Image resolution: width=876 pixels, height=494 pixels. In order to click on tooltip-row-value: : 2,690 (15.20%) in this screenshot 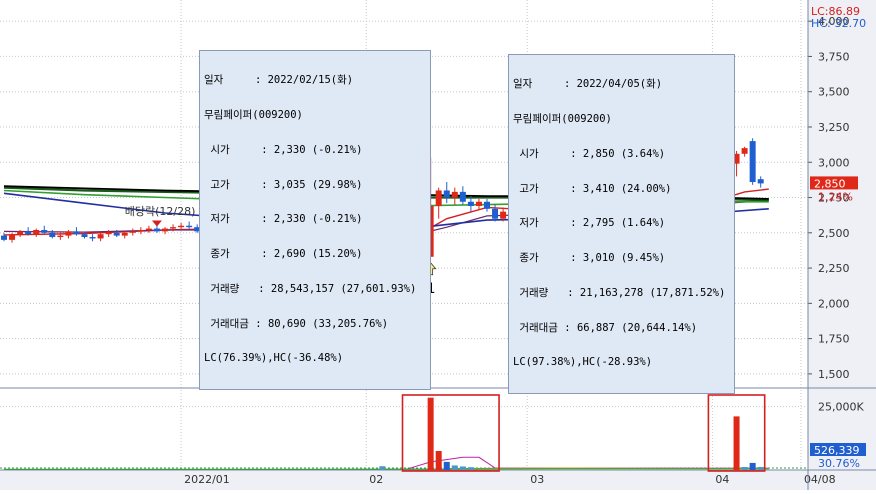, I will do `click(312, 254)`.